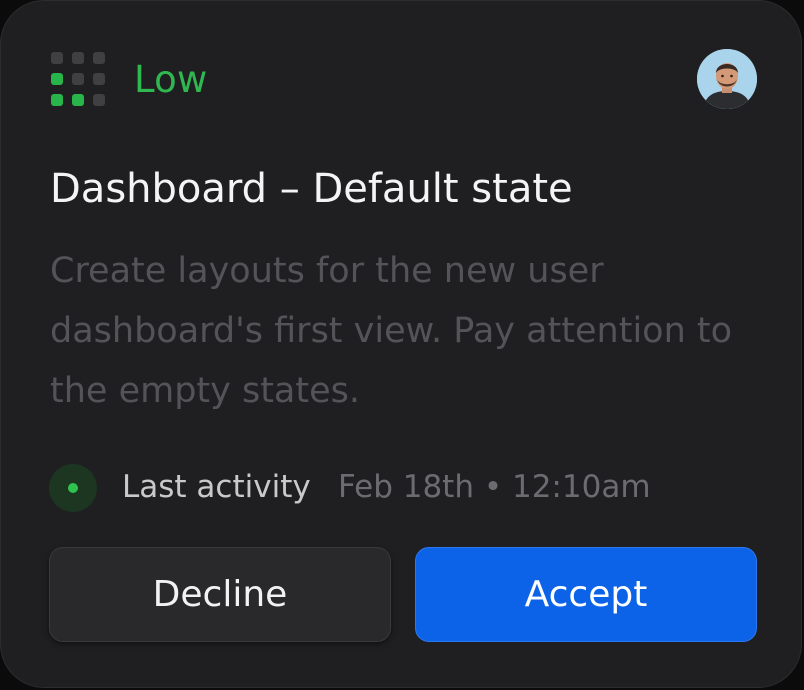 The image size is (804, 690). Describe the element at coordinates (79, 79) in the screenshot. I see `priority-level-icon` at that location.